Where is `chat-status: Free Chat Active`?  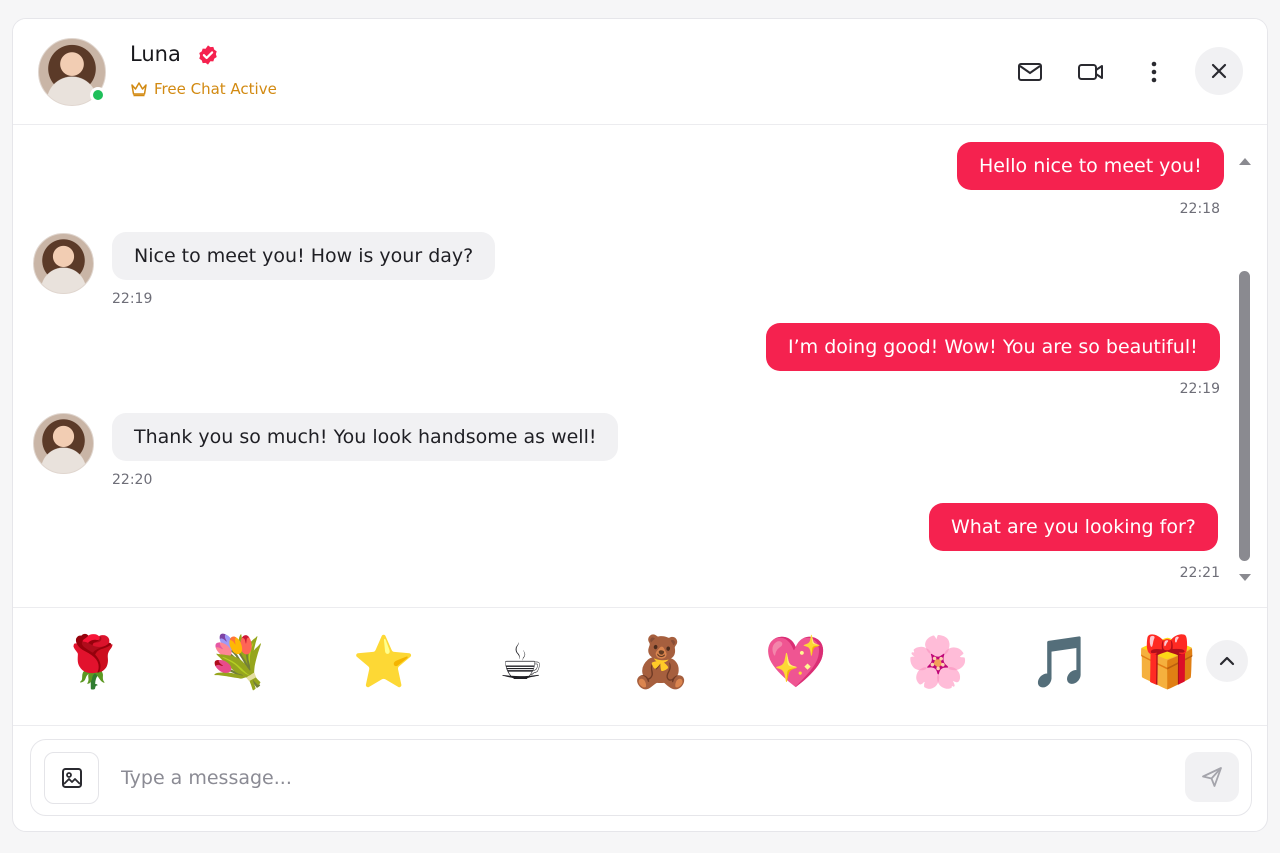
chat-status: Free Chat Active is located at coordinates (203, 89).